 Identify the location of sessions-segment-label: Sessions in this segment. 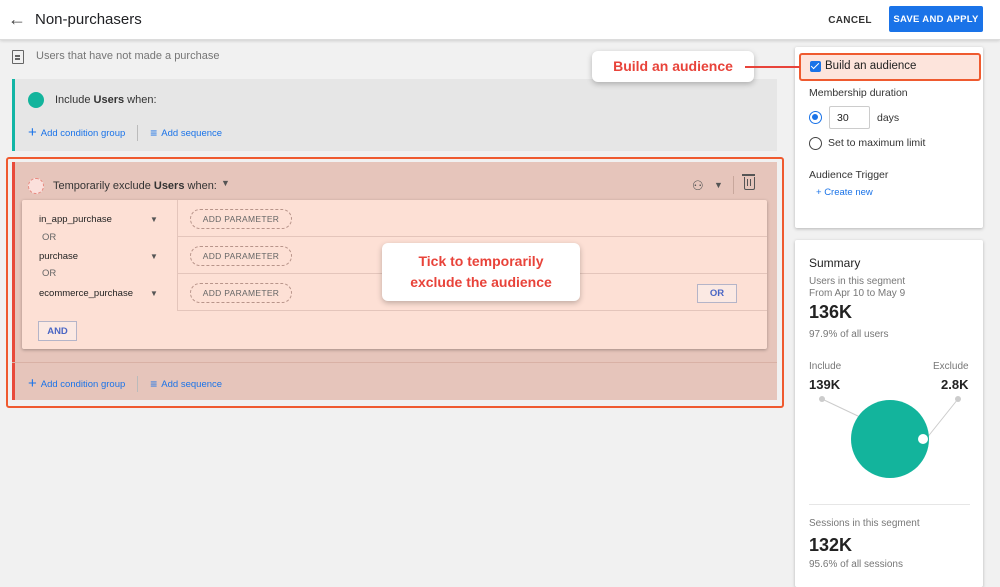
(864, 523).